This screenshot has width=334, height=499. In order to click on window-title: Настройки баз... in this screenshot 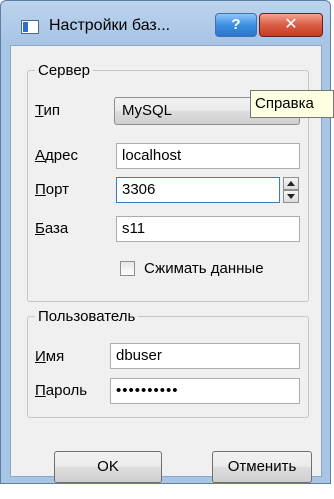, I will do `click(110, 25)`.